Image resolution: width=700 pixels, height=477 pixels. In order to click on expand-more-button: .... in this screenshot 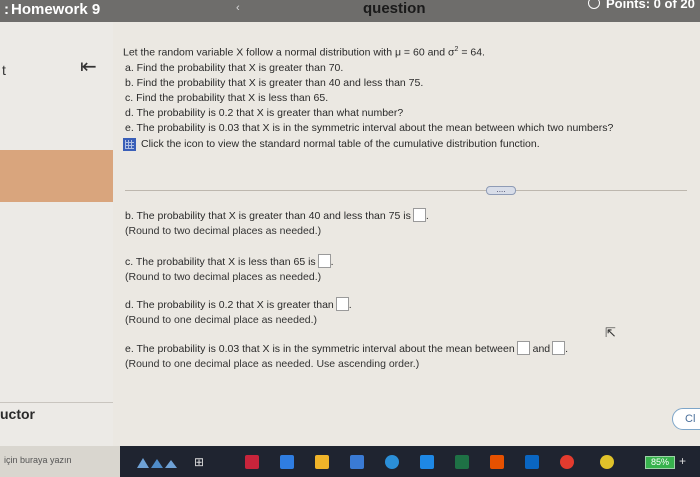, I will do `click(501, 190)`.